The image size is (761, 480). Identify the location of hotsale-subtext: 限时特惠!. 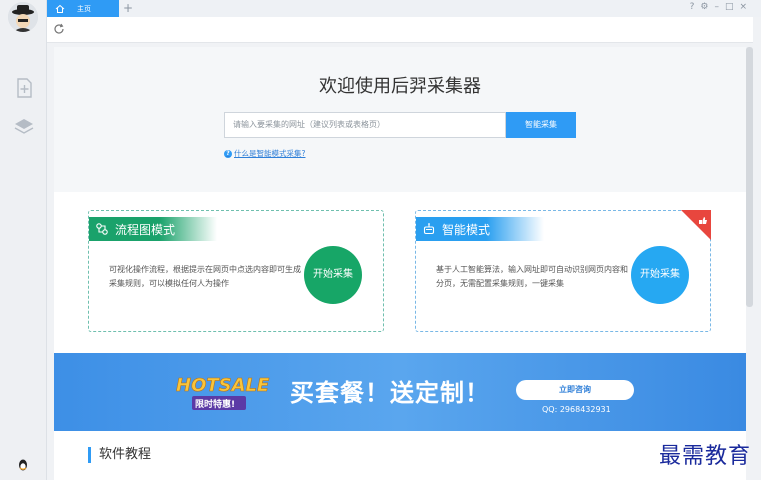
(215, 404).